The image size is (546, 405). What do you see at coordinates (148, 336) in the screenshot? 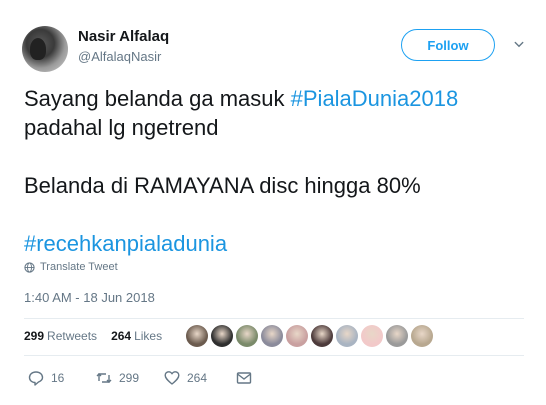
I see `likes-label: Likes` at bounding box center [148, 336].